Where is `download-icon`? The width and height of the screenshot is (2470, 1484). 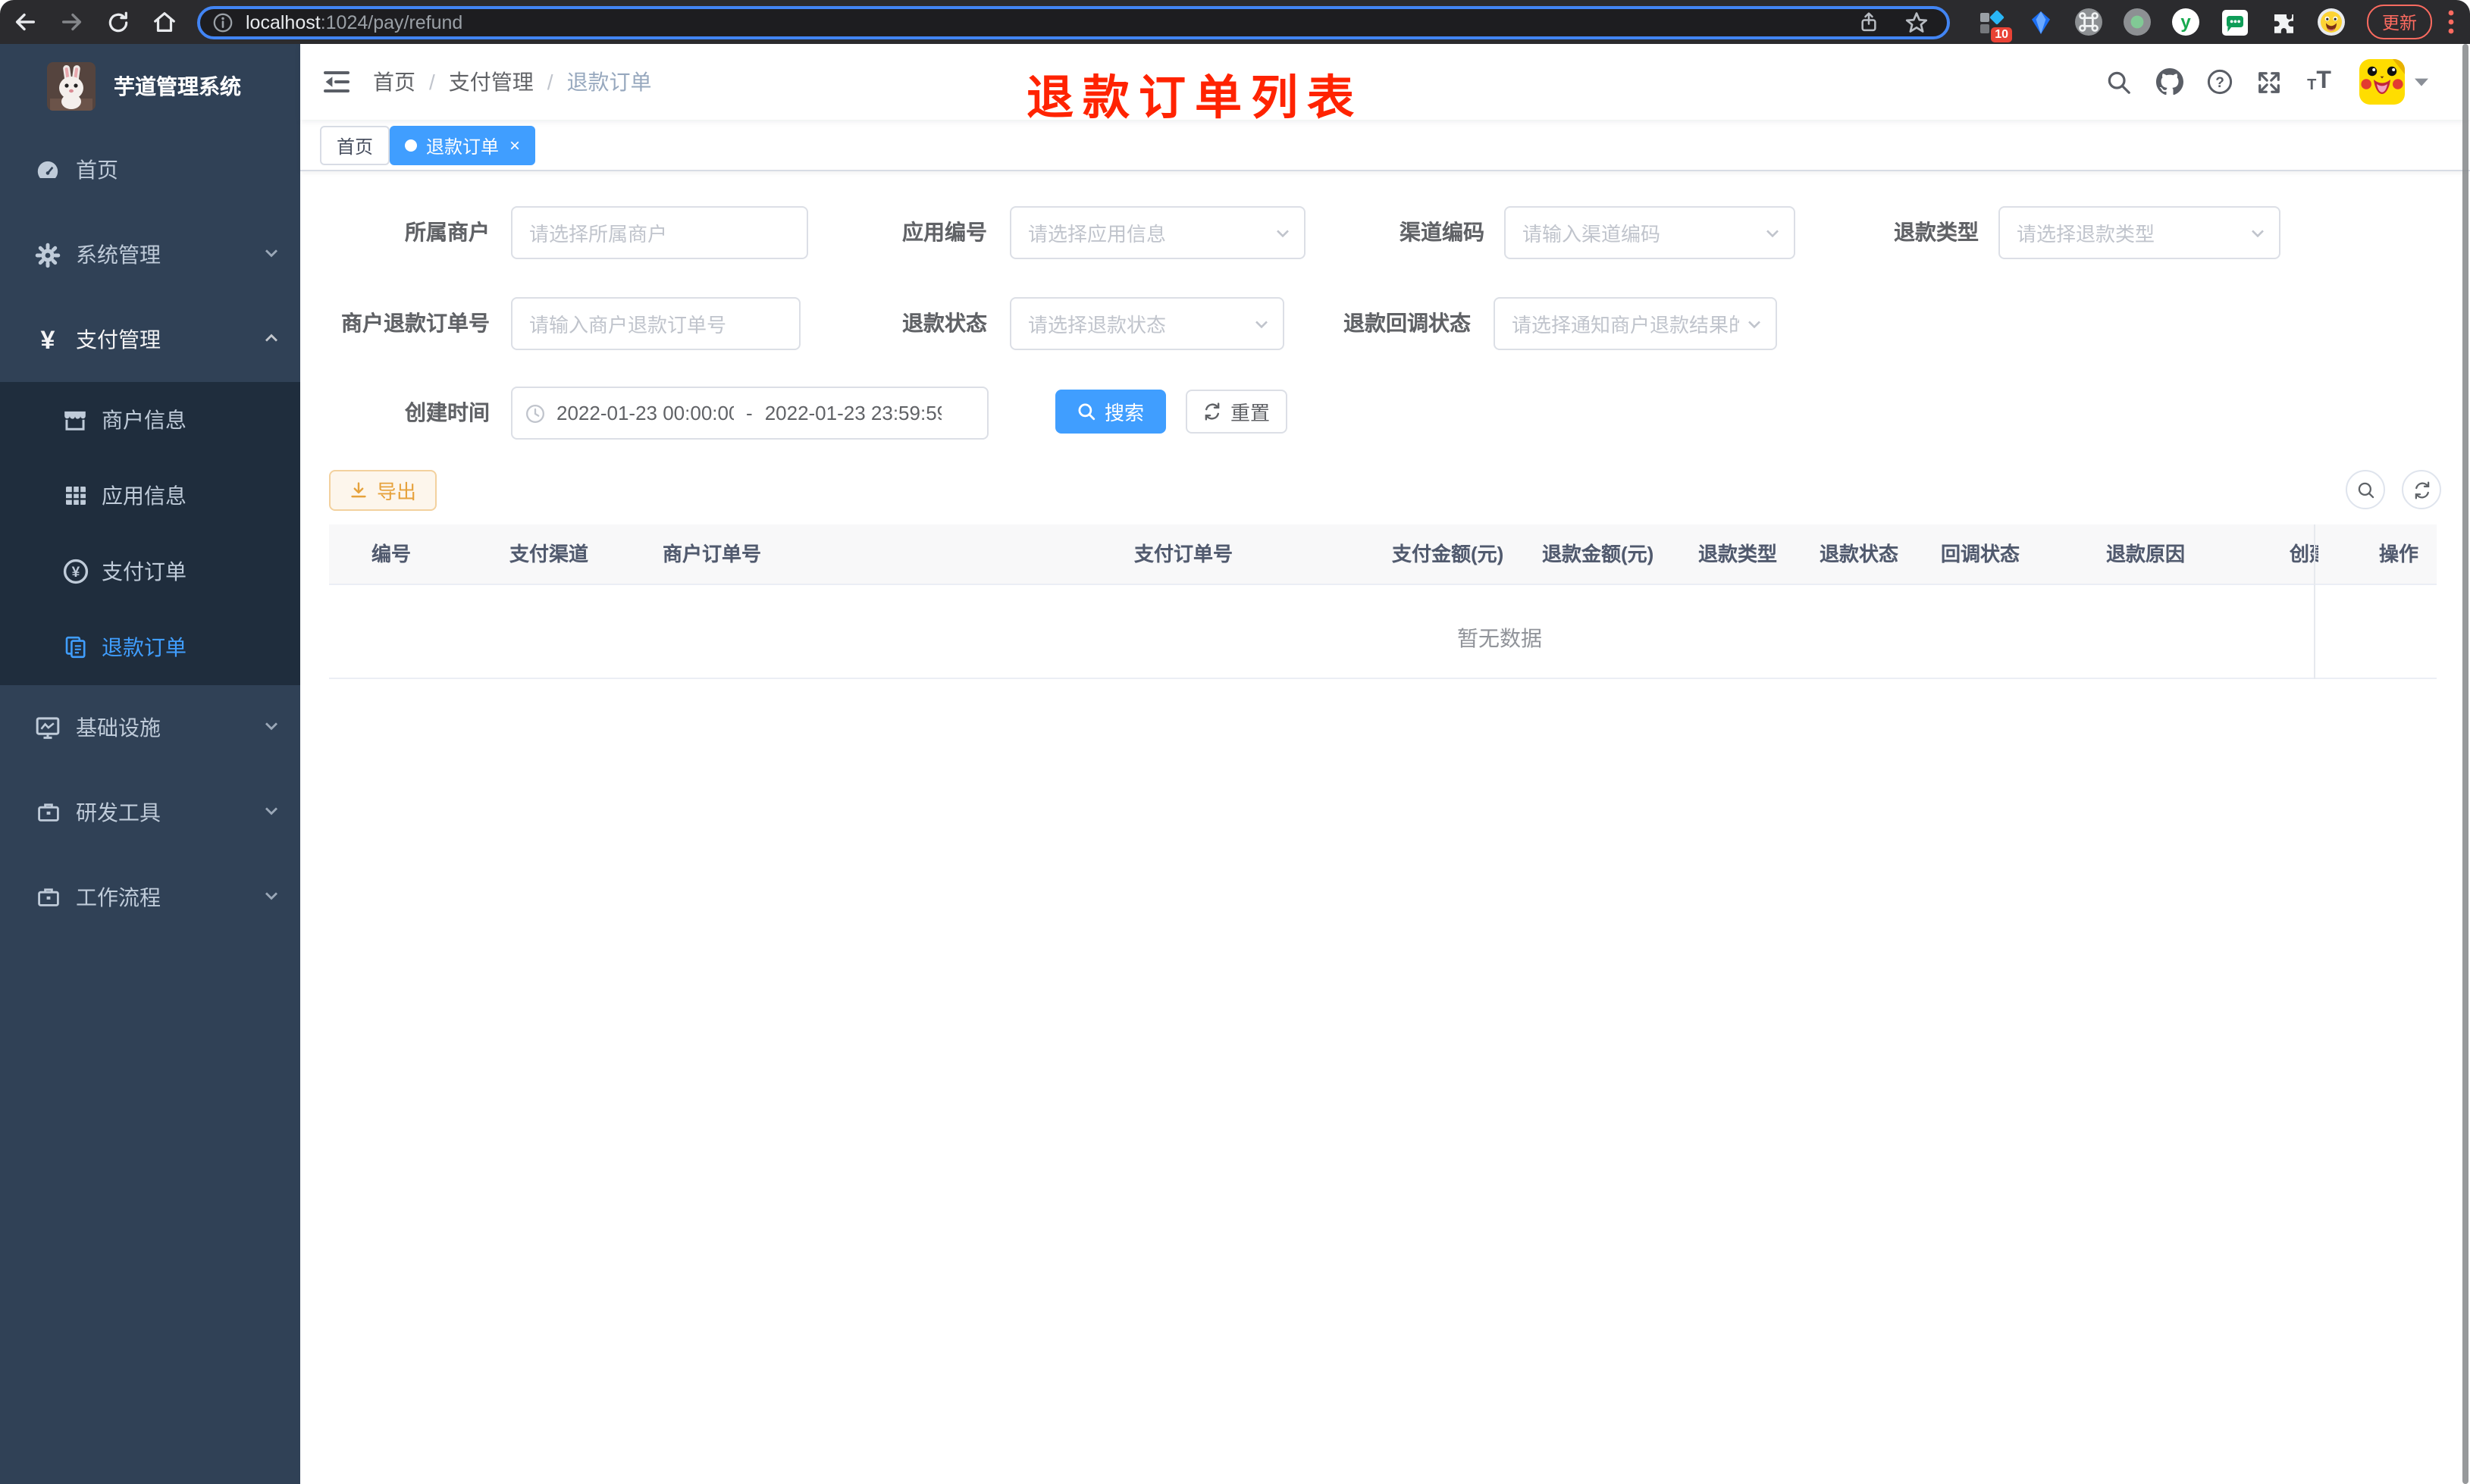
download-icon is located at coordinates (359, 490).